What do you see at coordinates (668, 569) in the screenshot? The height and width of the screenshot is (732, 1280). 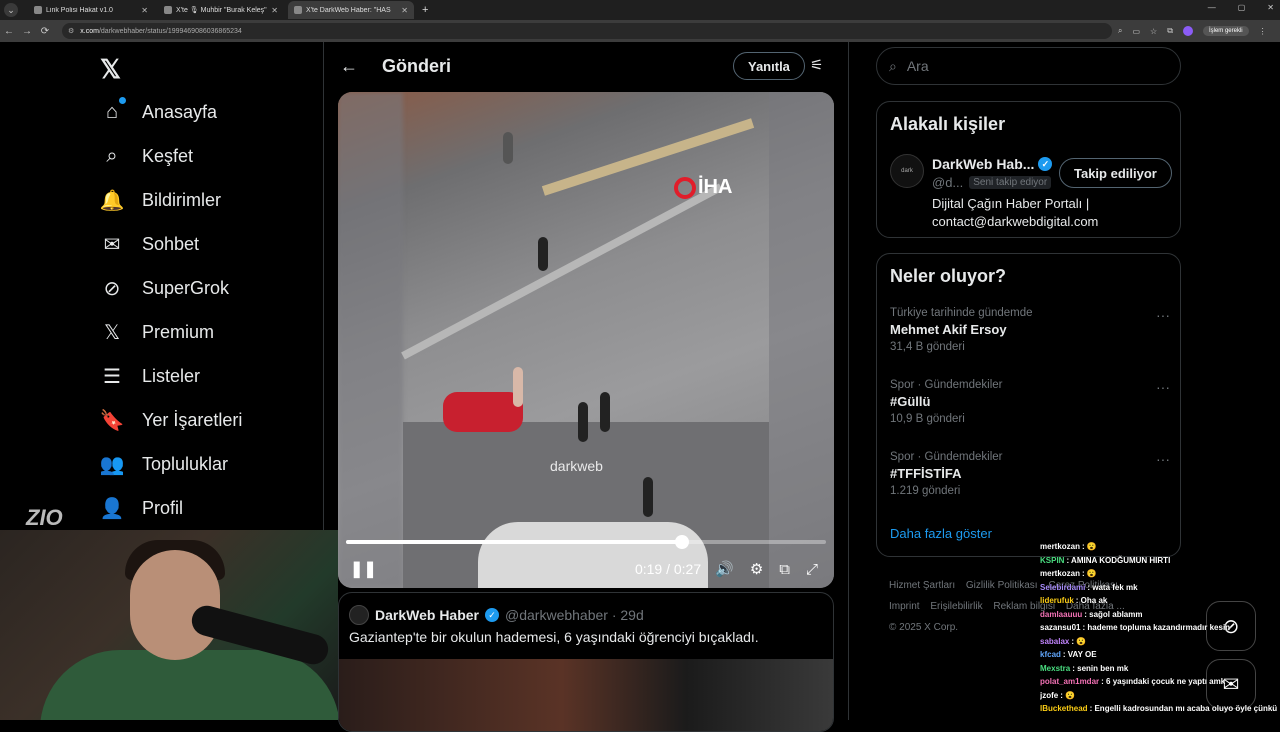 I see `video-time: 0:19 / 0:27` at bounding box center [668, 569].